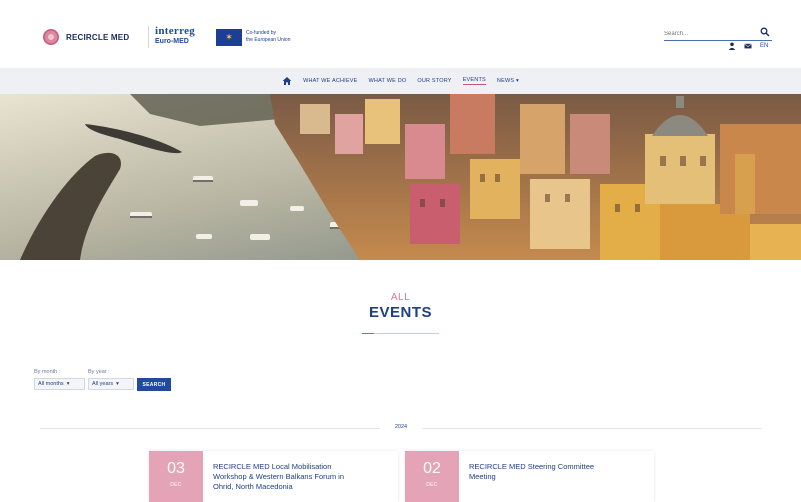 This screenshot has height=502, width=801. What do you see at coordinates (474, 81) in the screenshot?
I see `nav-item-events: EVENTS` at bounding box center [474, 81].